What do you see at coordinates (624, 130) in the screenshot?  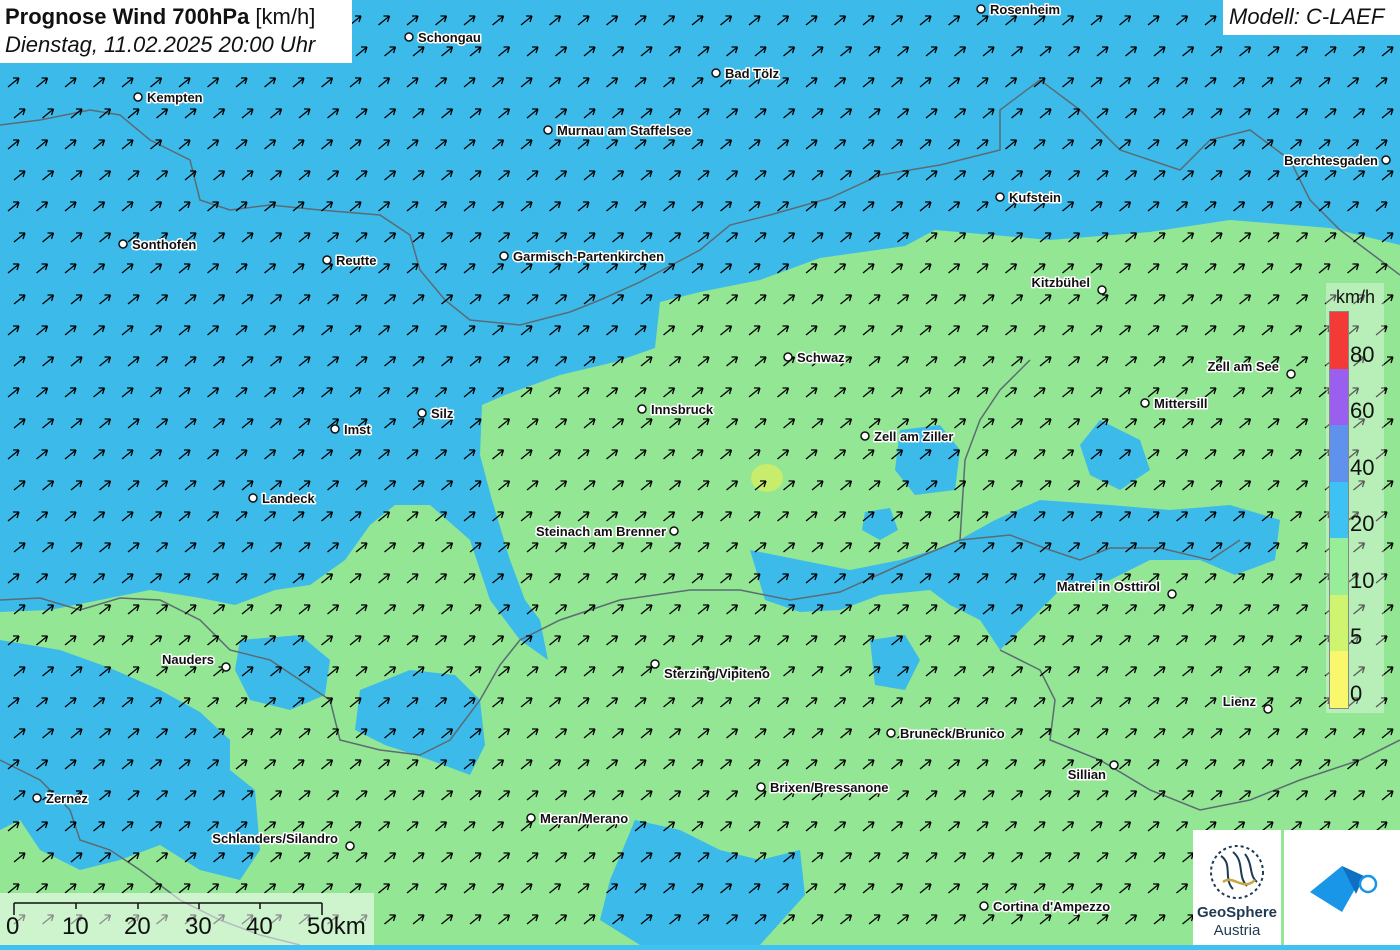 I see `city-label: Murnau am Staffelsee` at bounding box center [624, 130].